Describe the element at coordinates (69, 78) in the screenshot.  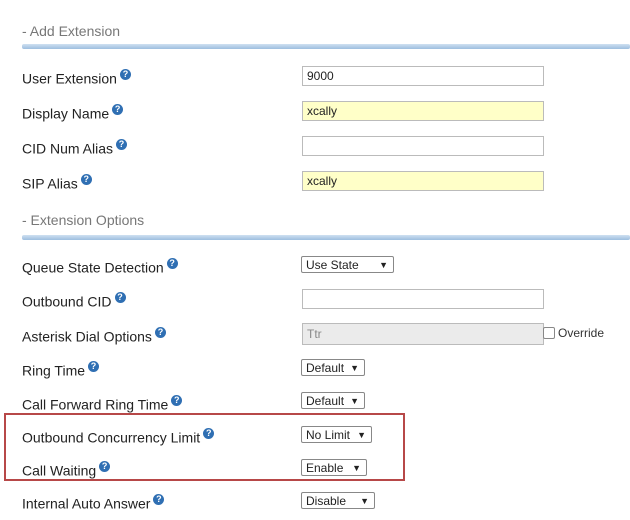
I see `user-extension-label-text: User Extension` at that location.